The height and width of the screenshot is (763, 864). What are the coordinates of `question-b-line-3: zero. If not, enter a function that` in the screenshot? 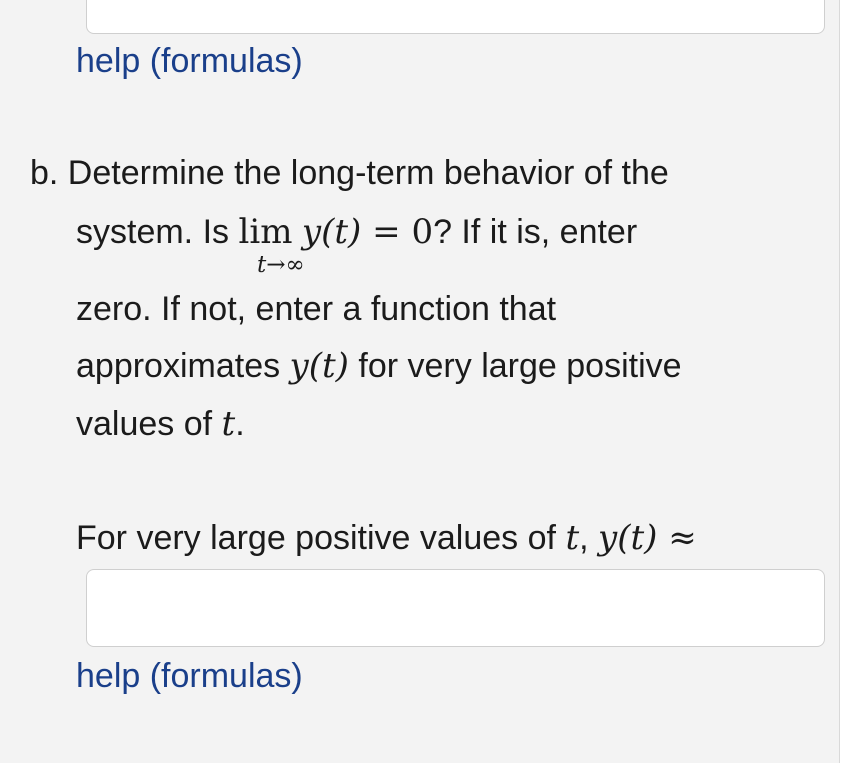 It's located at (316, 309).